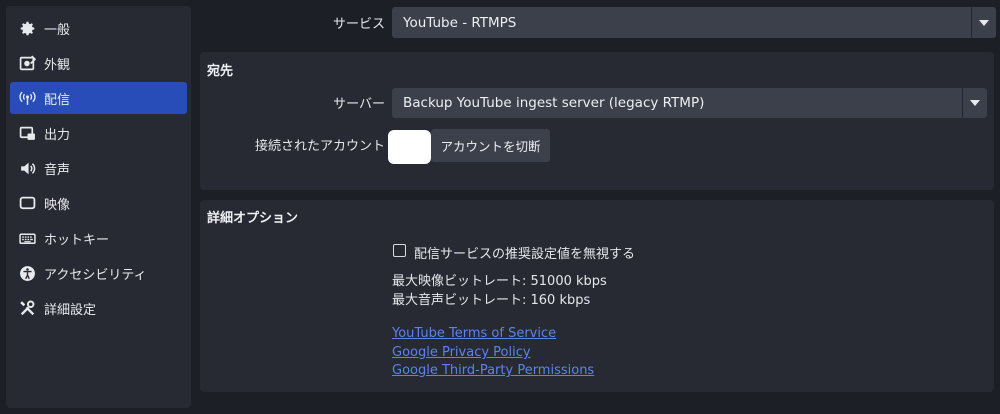 The height and width of the screenshot is (414, 1000). I want to click on max-video-bitrate: 最大映像ビットレート: 51000 kbps, so click(499, 281).